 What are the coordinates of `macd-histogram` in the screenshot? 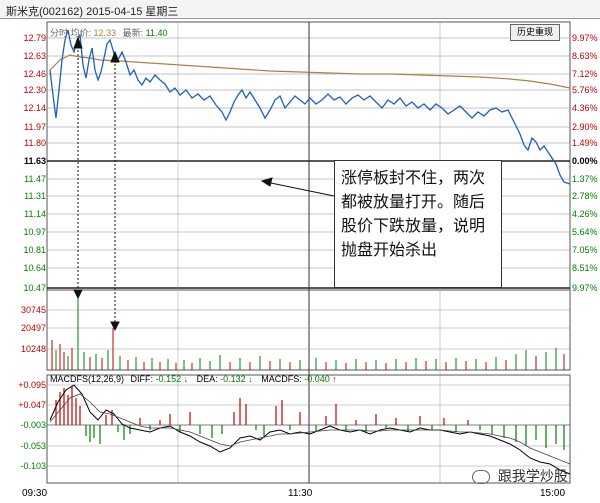 It's located at (310, 418).